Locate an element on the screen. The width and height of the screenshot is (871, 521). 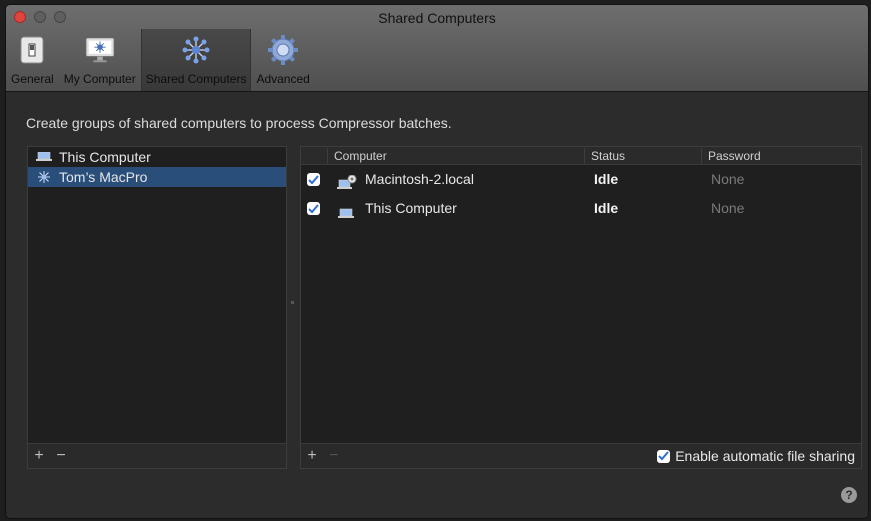
split-handle is located at coordinates (292, 302).